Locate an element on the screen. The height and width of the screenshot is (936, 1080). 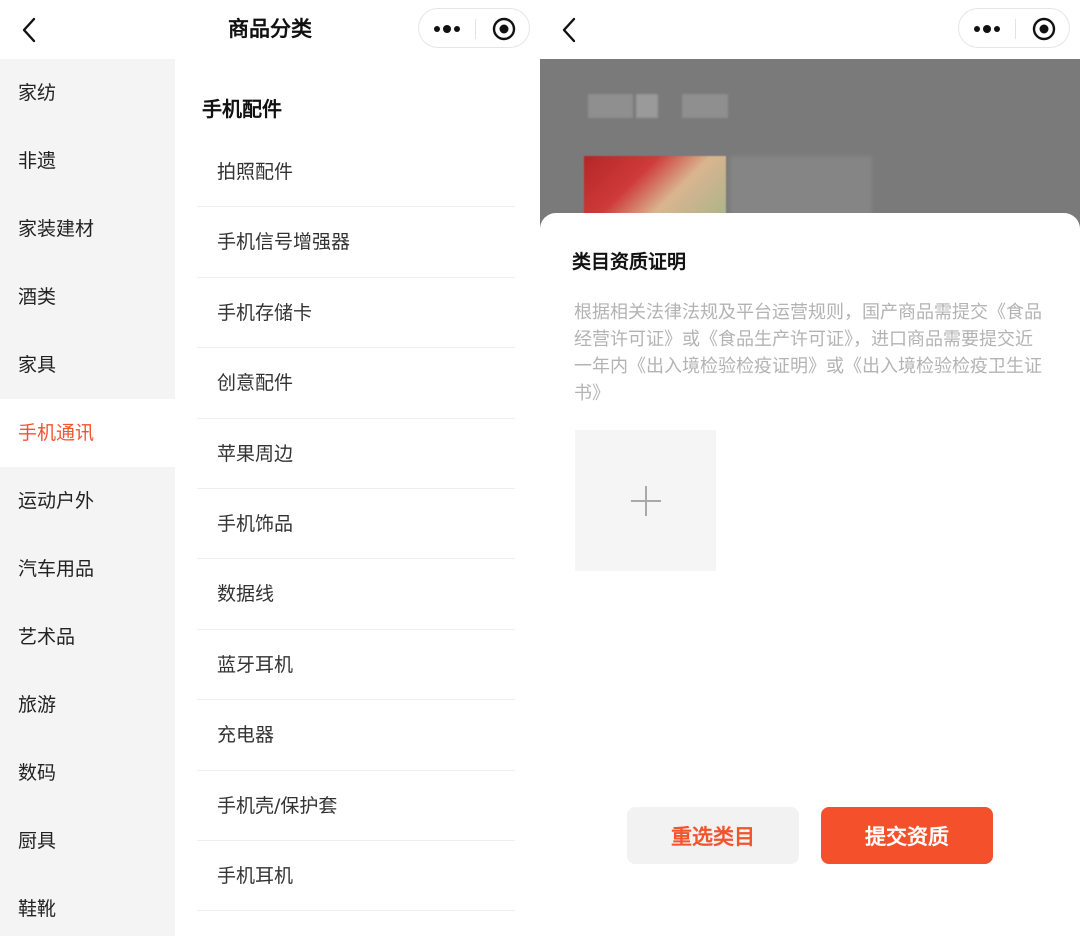
list-item: 手机存储卡 is located at coordinates (356, 313).